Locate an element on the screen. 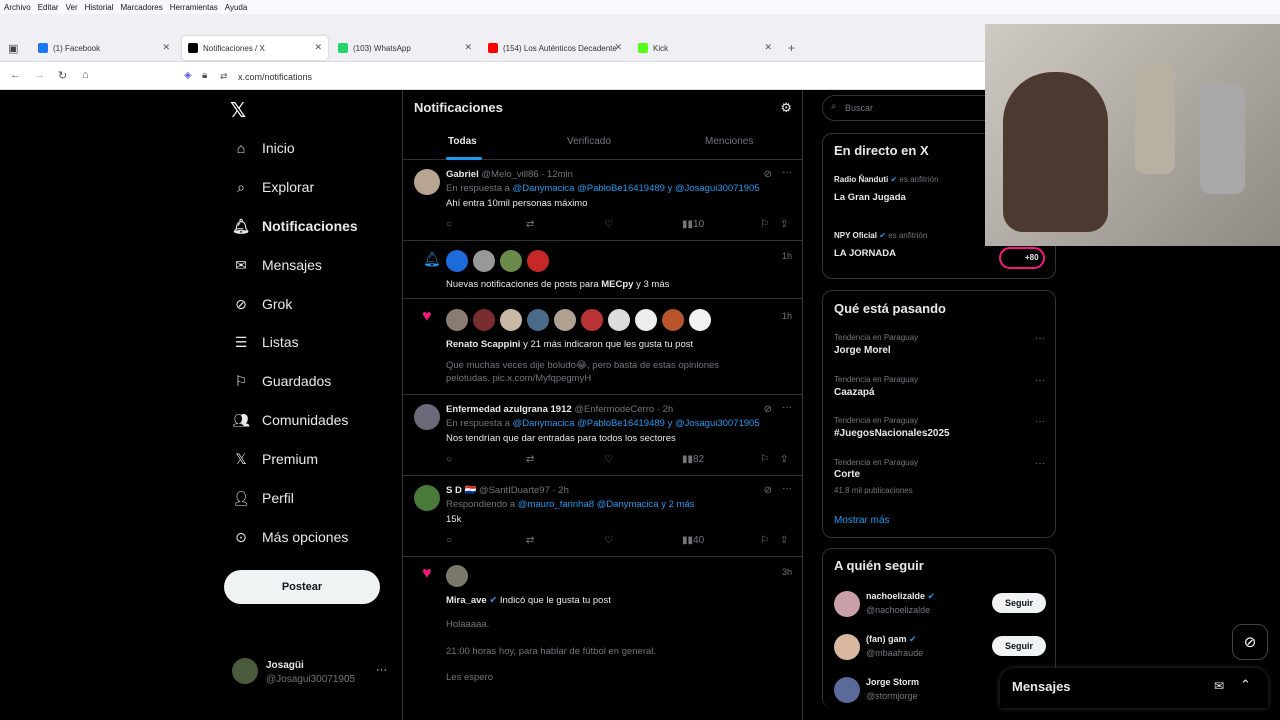  nav-listas: ☰ Listas is located at coordinates (315, 342).